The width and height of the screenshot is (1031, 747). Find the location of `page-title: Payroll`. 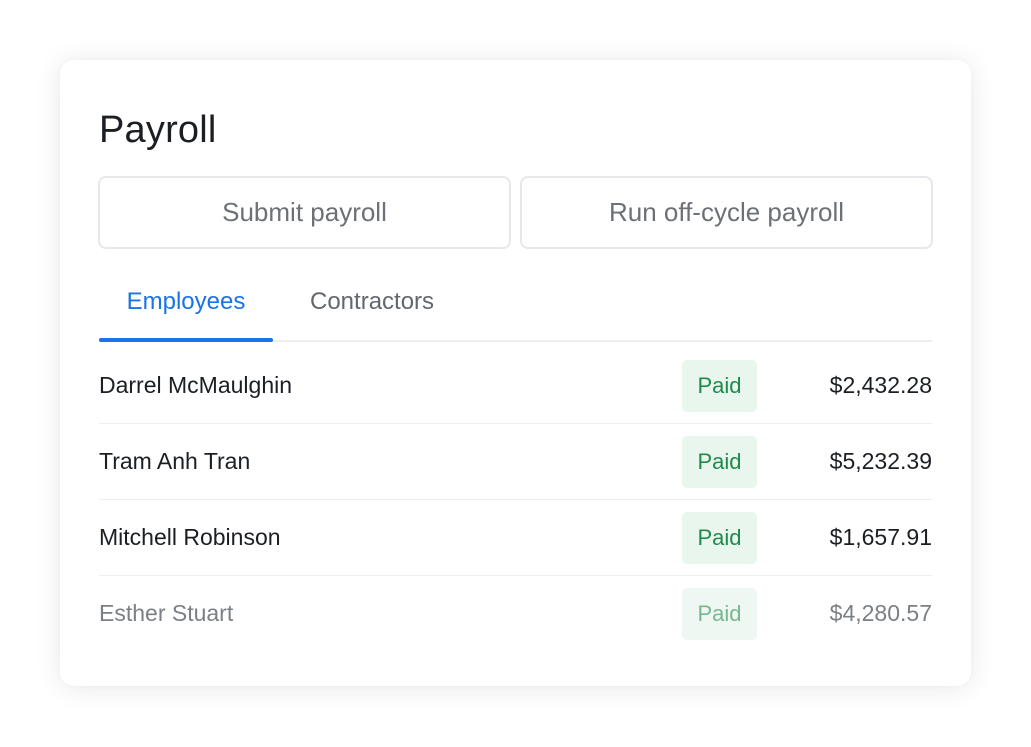

page-title: Payroll is located at coordinates (158, 130).